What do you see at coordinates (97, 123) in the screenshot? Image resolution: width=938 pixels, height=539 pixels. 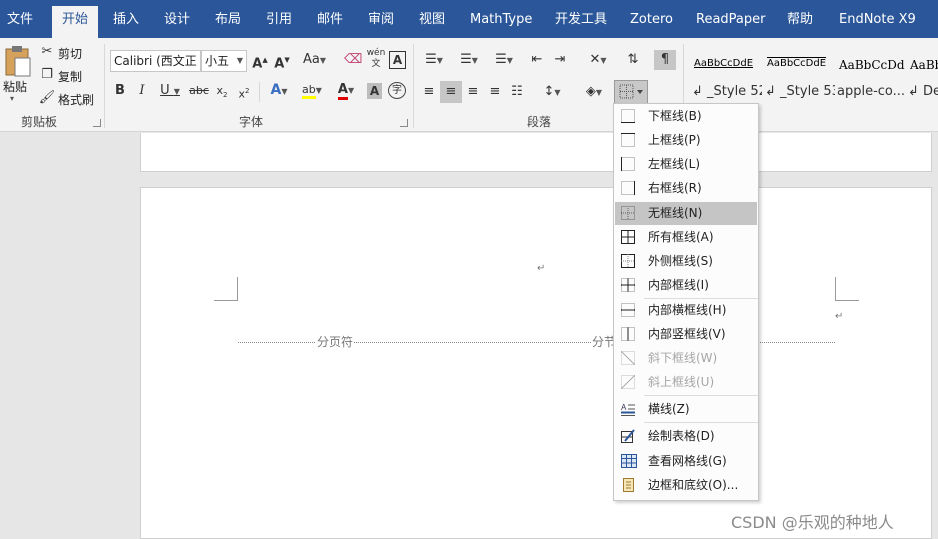 I see `clipboard-dialog-launcher` at bounding box center [97, 123].